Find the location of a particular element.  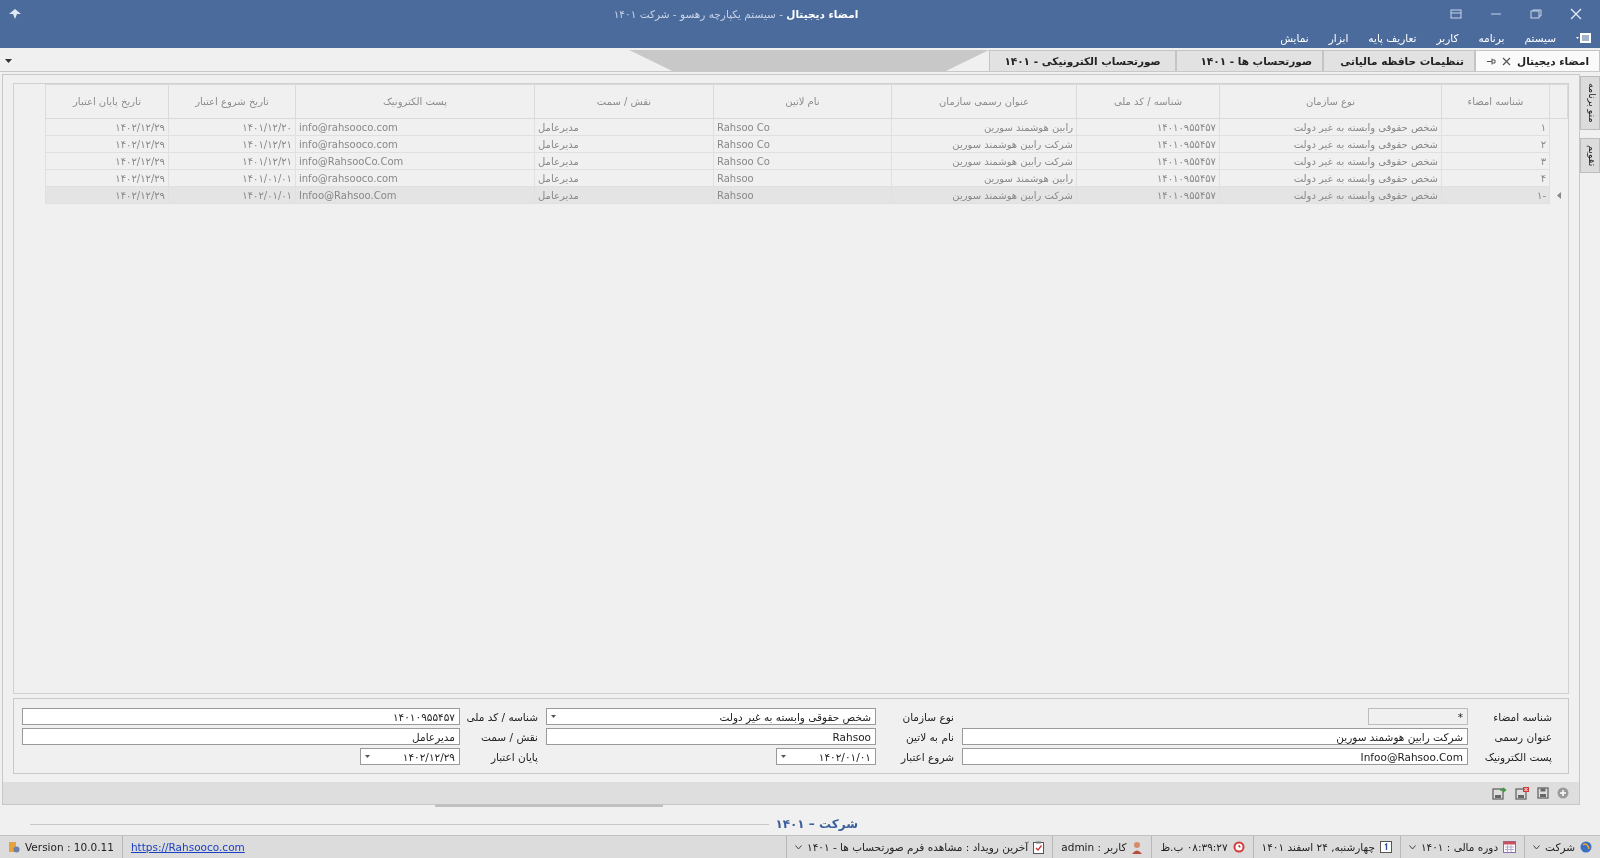

menu-item: سیستم is located at coordinates (1540, 38).